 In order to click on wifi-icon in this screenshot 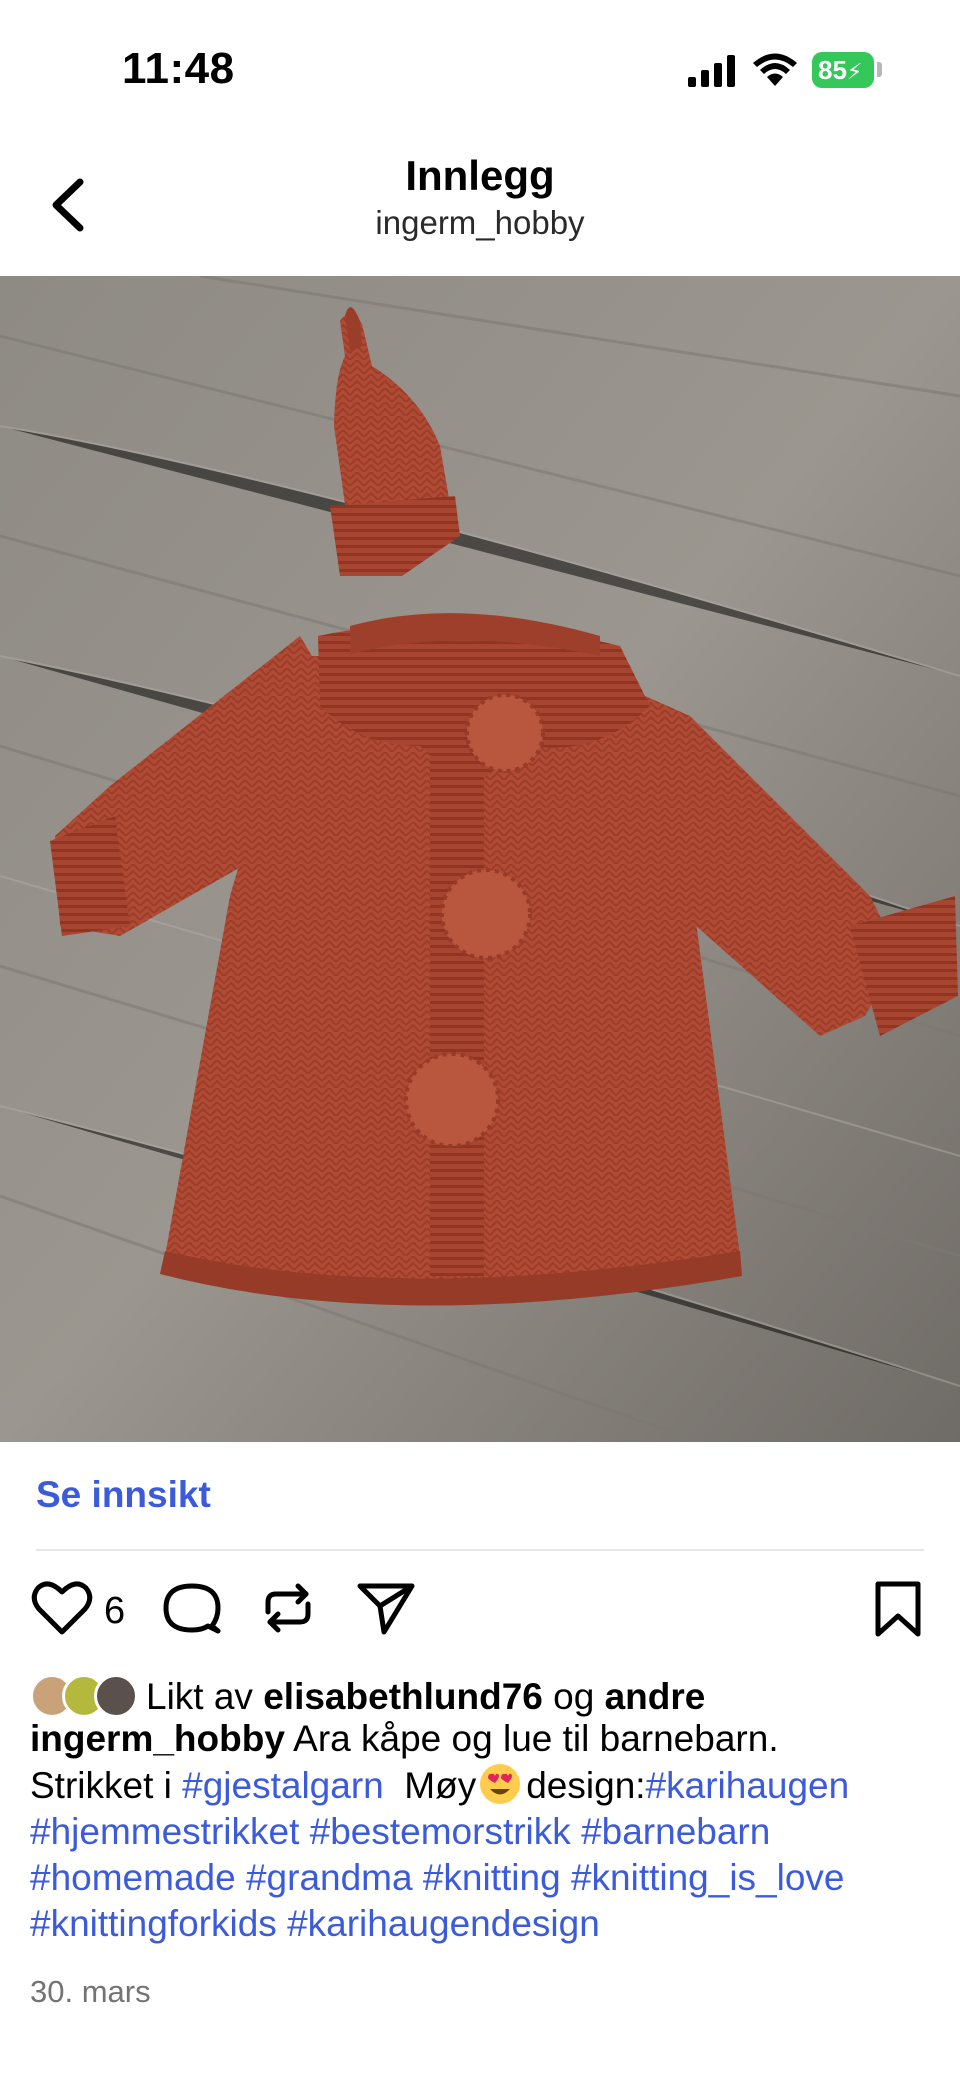, I will do `click(775, 69)`.